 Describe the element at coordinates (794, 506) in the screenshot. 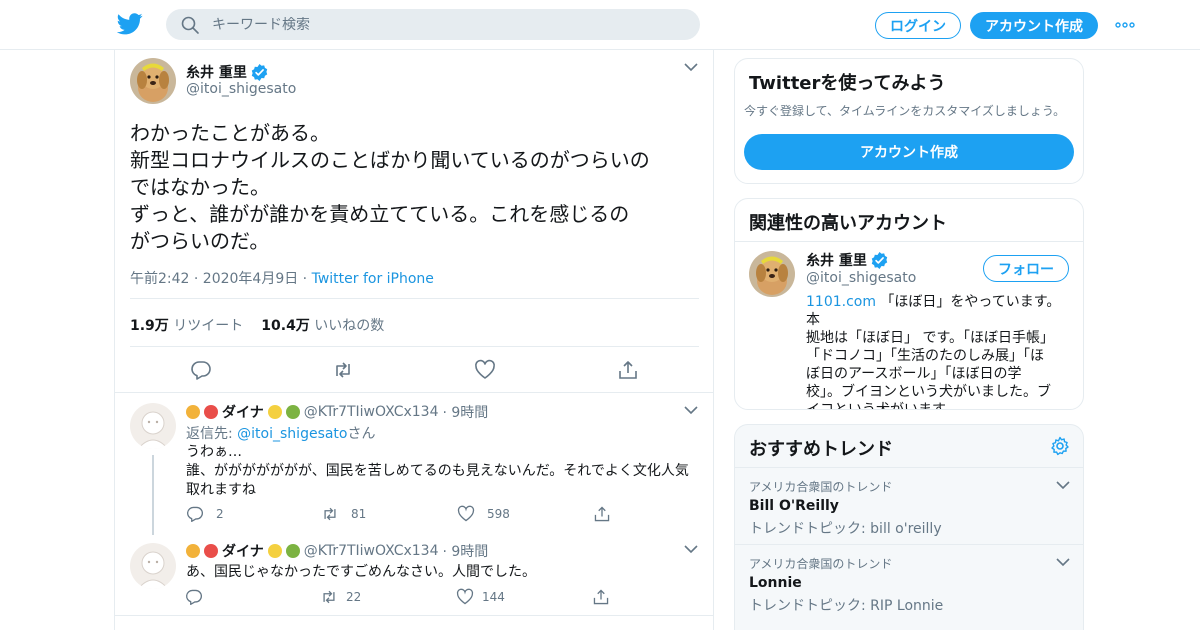

I see `trend-name: Bill O'Reilly` at that location.